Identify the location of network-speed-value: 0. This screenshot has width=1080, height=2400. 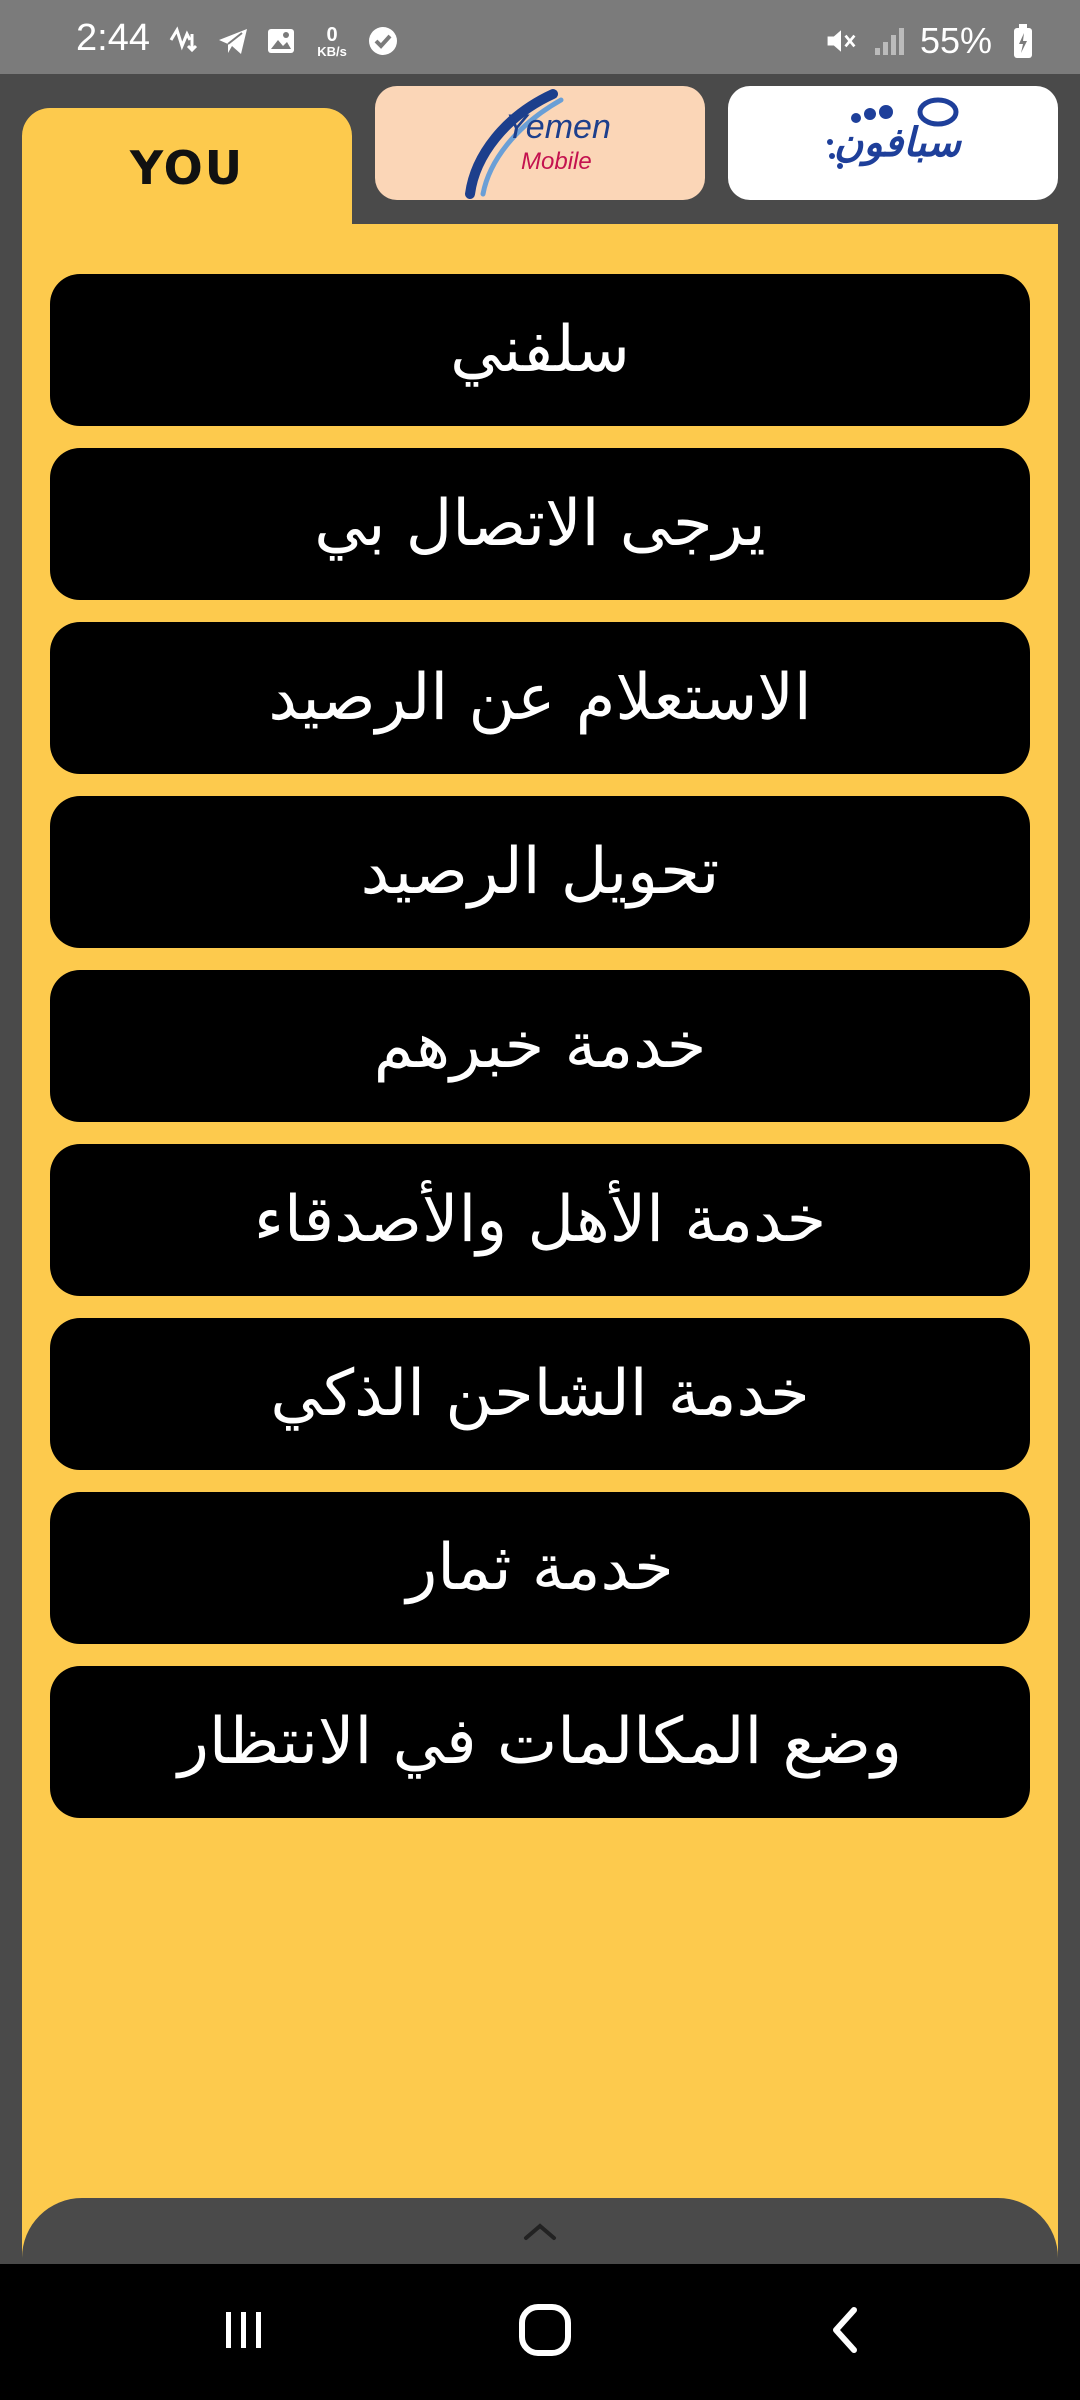
(332, 34).